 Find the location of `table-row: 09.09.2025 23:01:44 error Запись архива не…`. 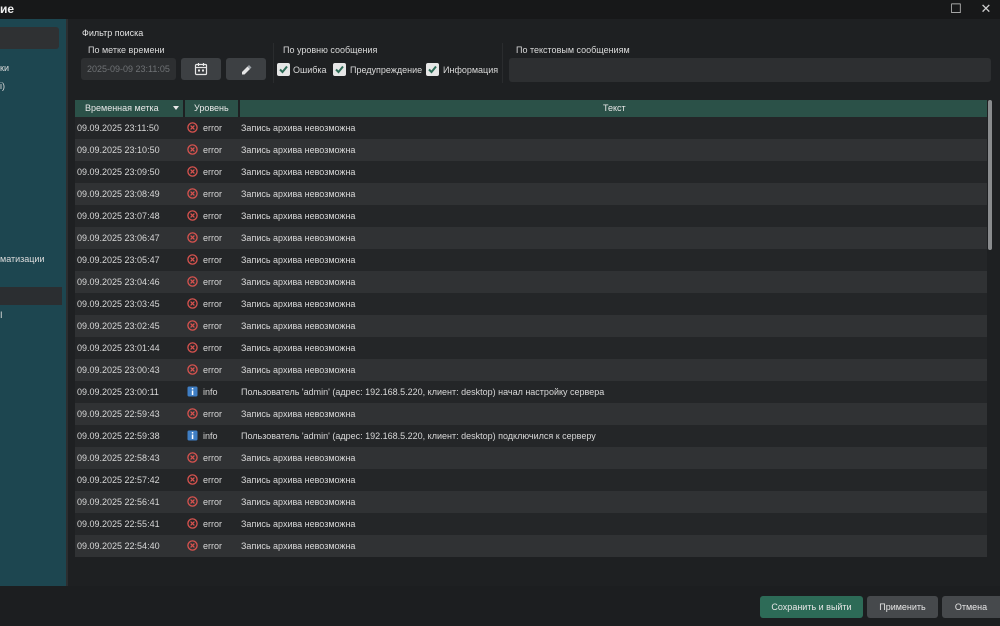

table-row: 09.09.2025 23:01:44 error Запись архива не… is located at coordinates (531, 348).